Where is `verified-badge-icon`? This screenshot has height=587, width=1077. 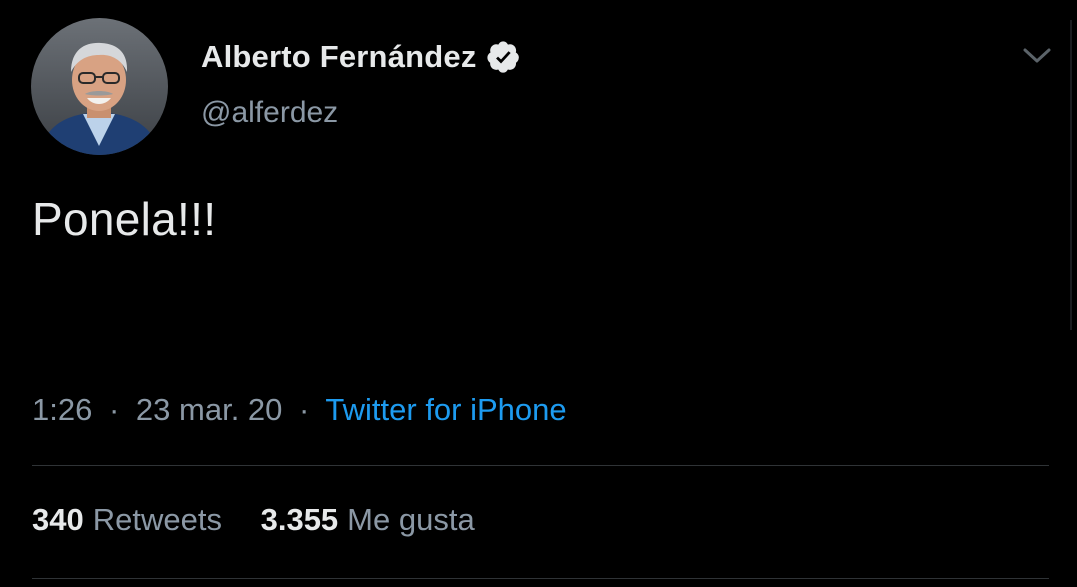 verified-badge-icon is located at coordinates (503, 57).